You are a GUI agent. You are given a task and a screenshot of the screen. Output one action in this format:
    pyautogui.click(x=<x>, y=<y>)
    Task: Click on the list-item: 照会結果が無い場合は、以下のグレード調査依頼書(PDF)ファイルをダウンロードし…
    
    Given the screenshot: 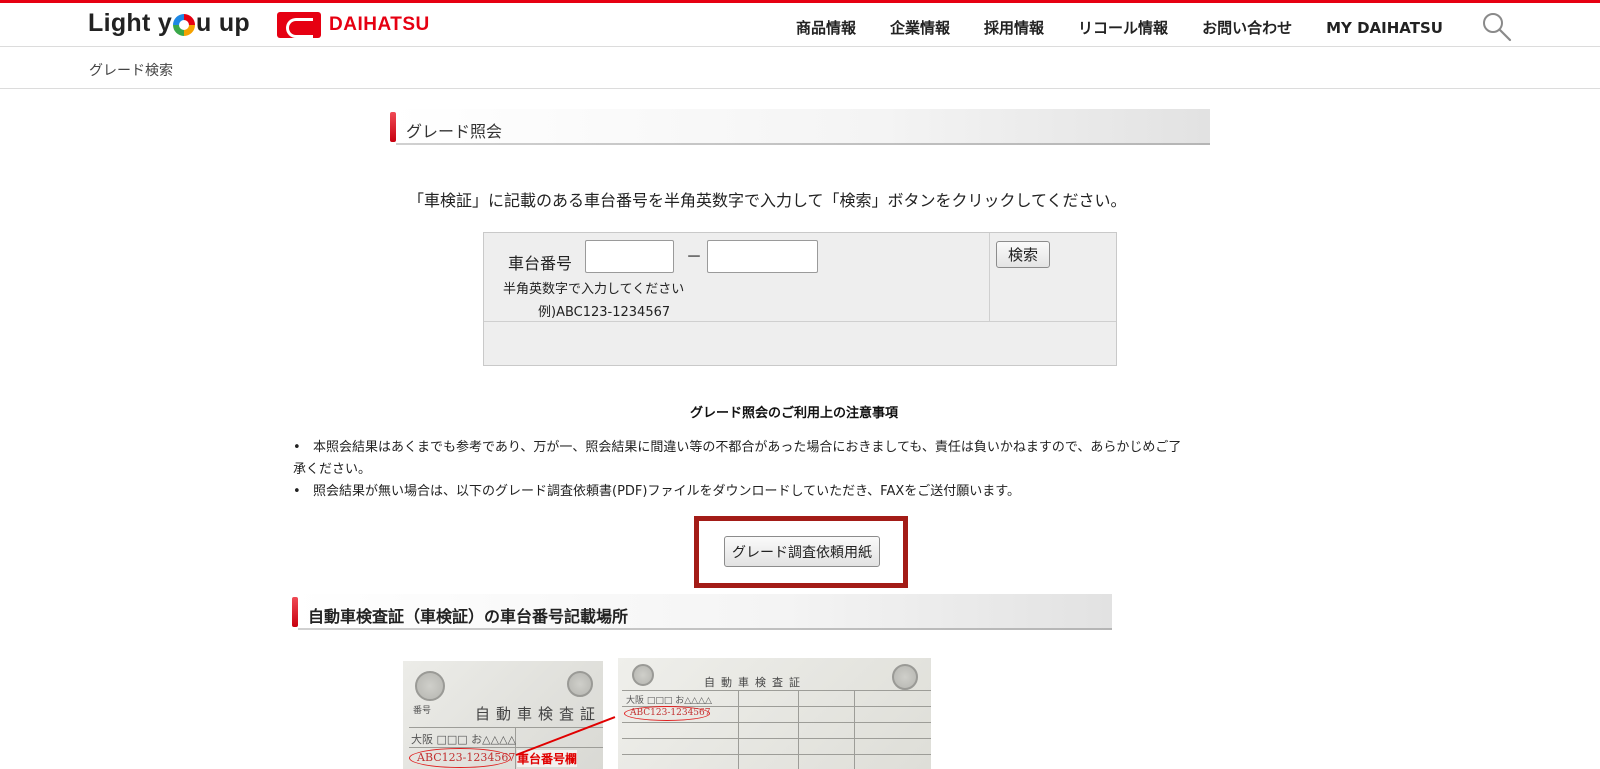 What is the action you would take?
    pyautogui.click(x=793, y=492)
    